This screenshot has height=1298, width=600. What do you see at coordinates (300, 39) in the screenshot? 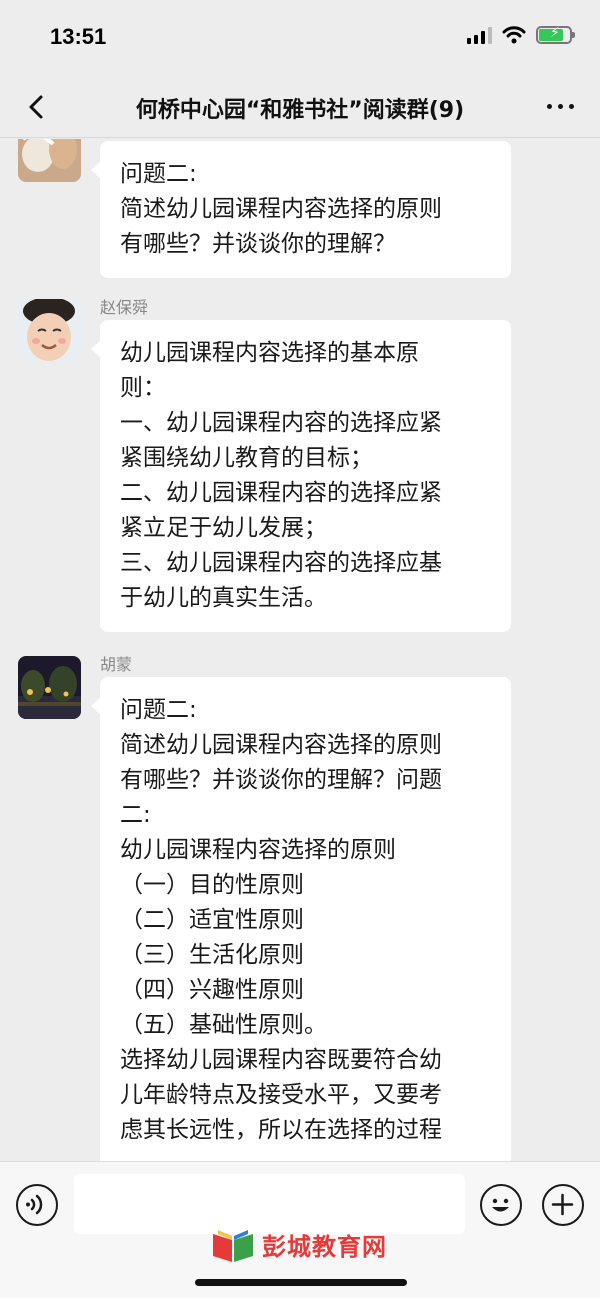
I see `status-bar: 13:51 ⚡` at bounding box center [300, 39].